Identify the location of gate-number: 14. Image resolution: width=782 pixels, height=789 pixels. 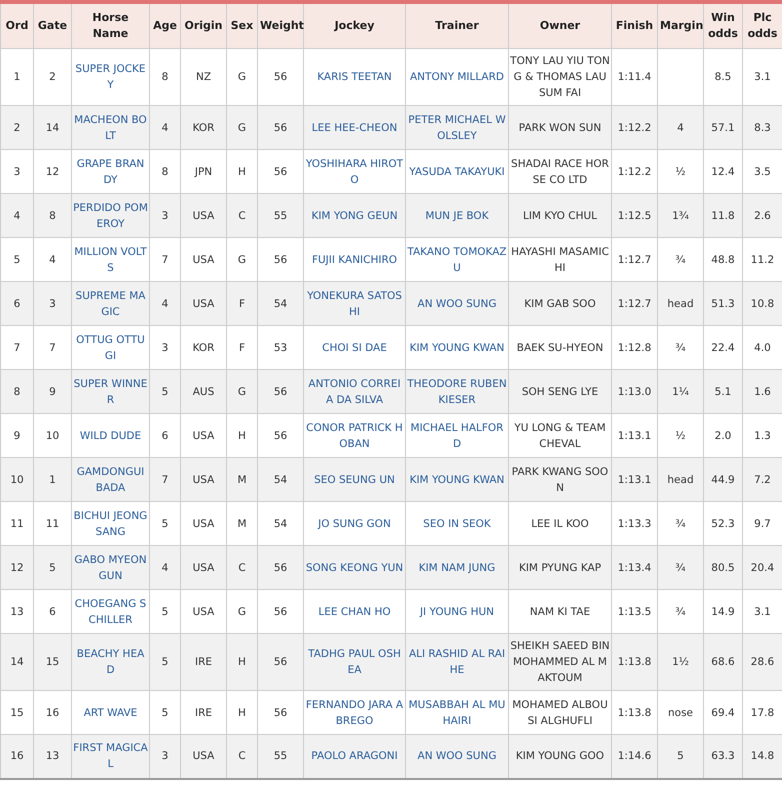
(53, 128).